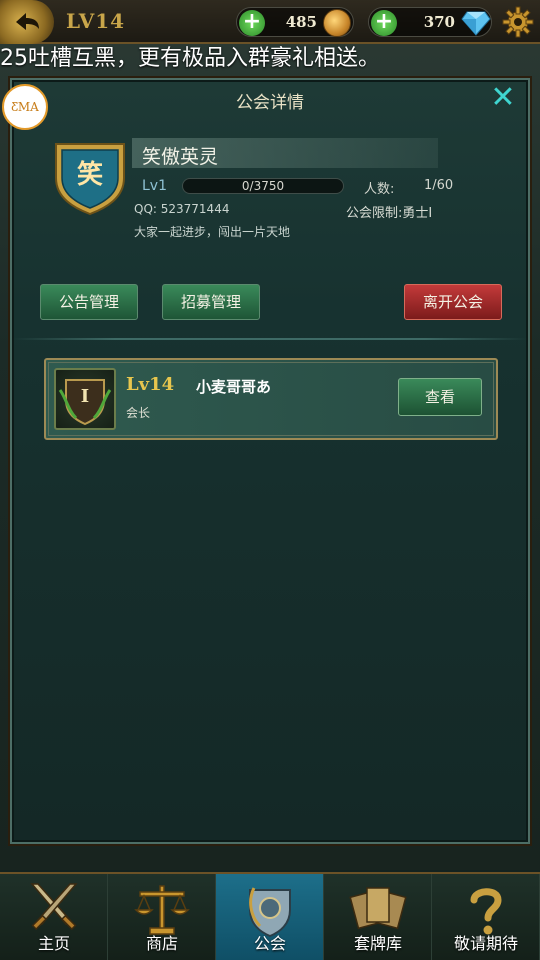 This screenshot has height=960, width=540. I want to click on settings-gear-icon, so click(518, 22).